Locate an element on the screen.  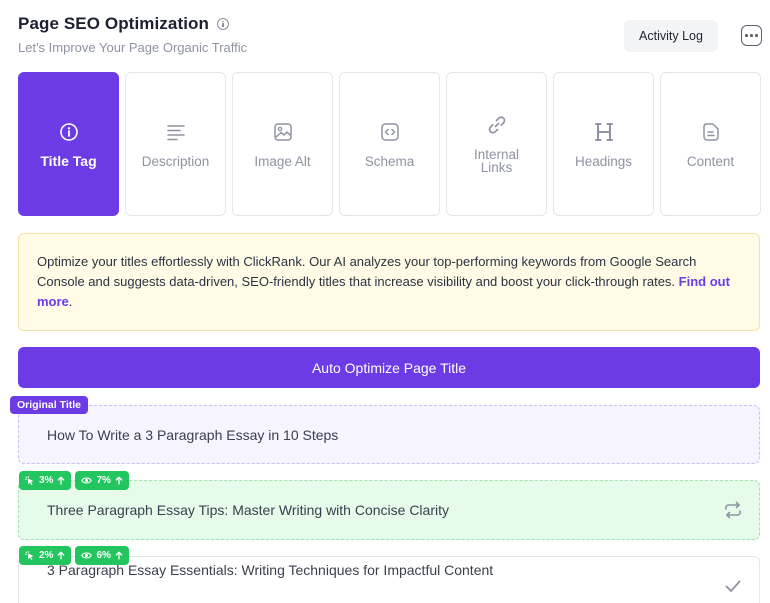
activity-log-button: Activity Log is located at coordinates (671, 36).